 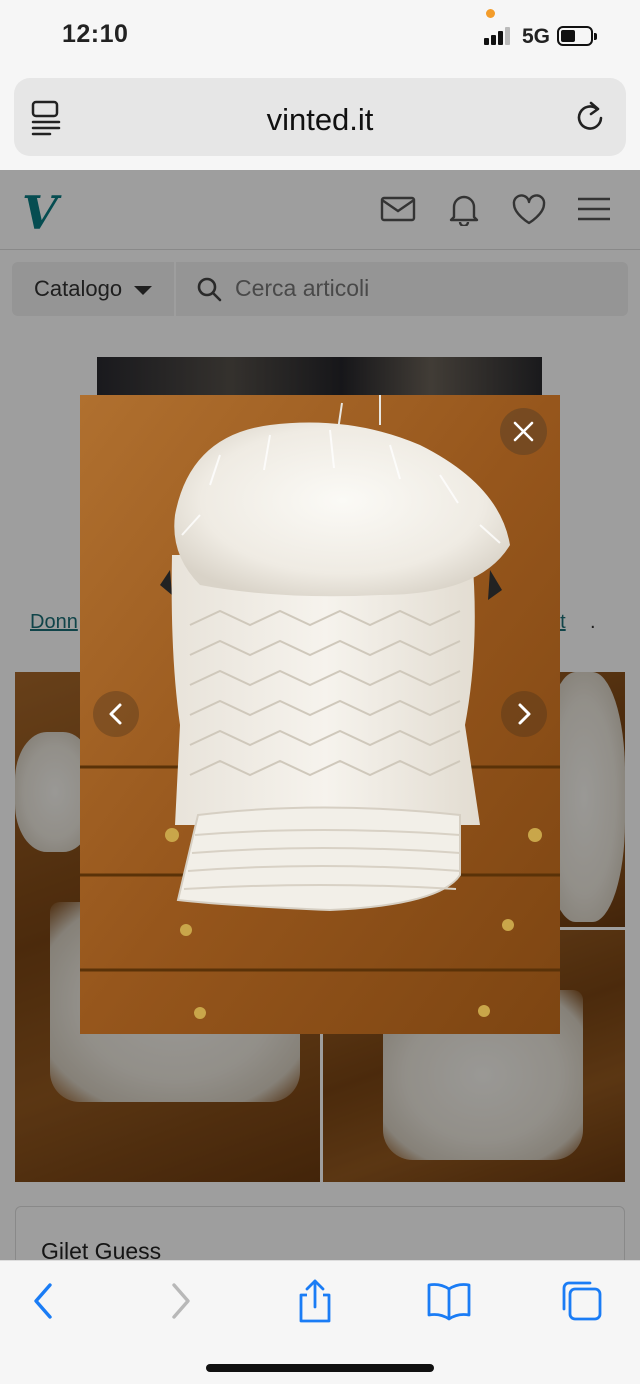 What do you see at coordinates (499, 36) in the screenshot?
I see `signal-icon` at bounding box center [499, 36].